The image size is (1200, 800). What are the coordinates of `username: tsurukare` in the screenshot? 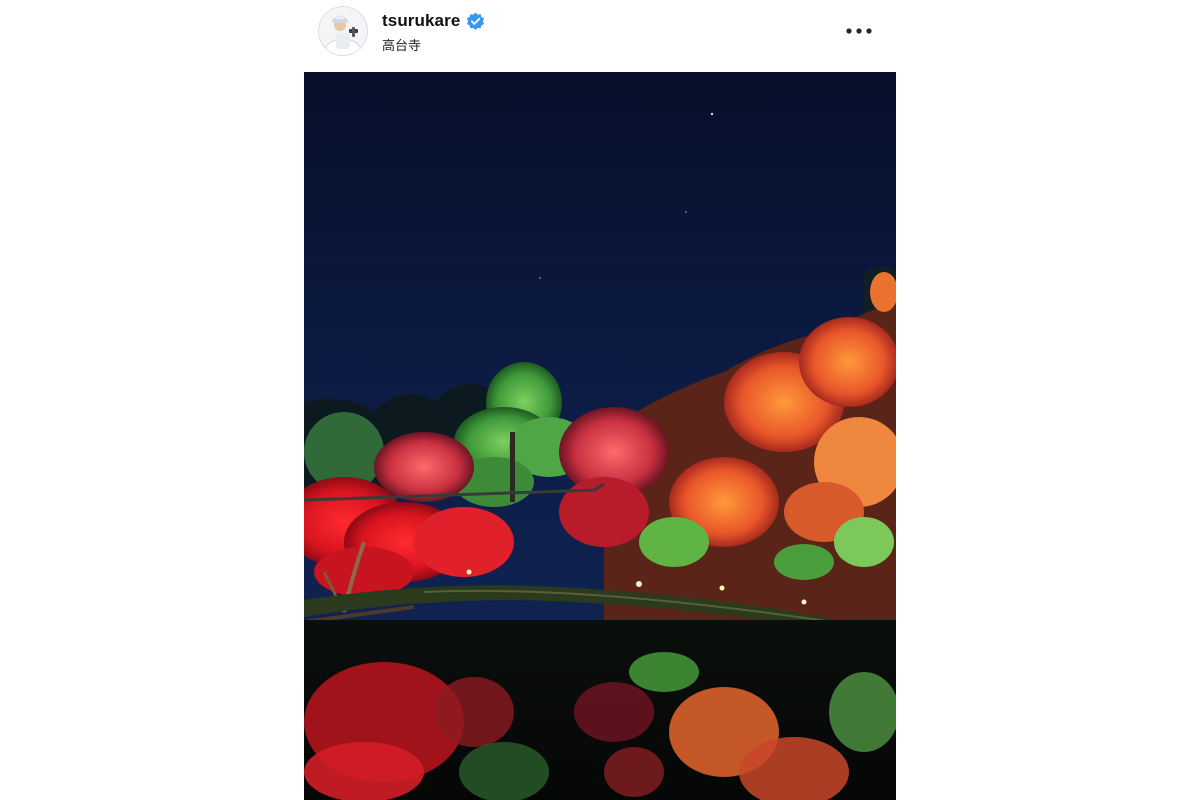 It's located at (421, 21).